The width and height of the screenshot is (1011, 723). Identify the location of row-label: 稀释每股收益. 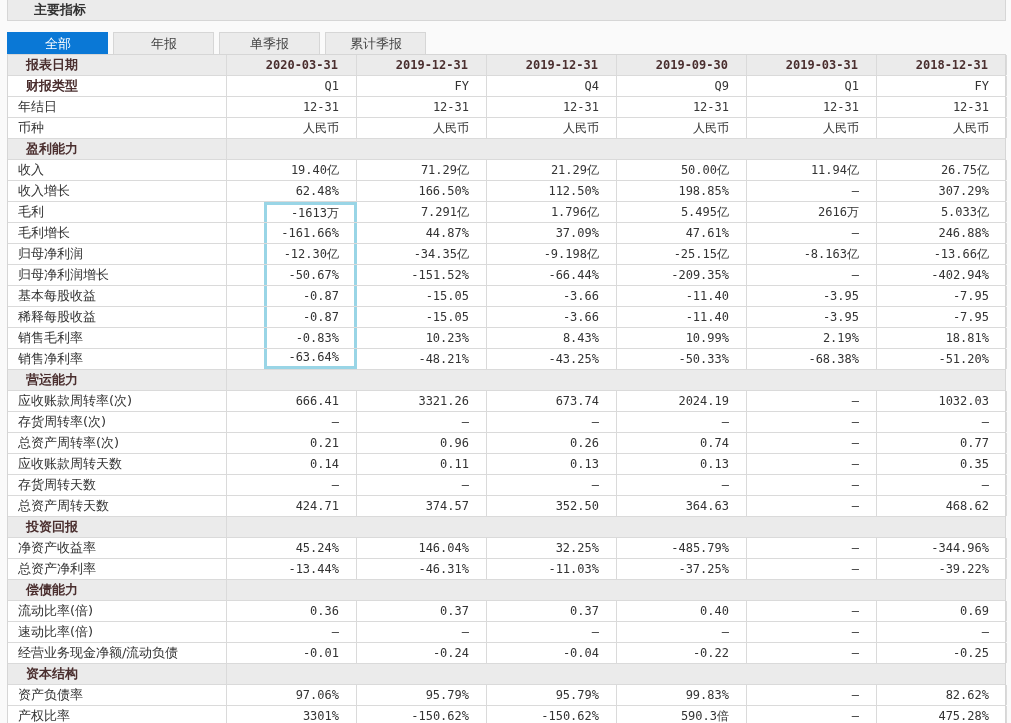
(117, 317).